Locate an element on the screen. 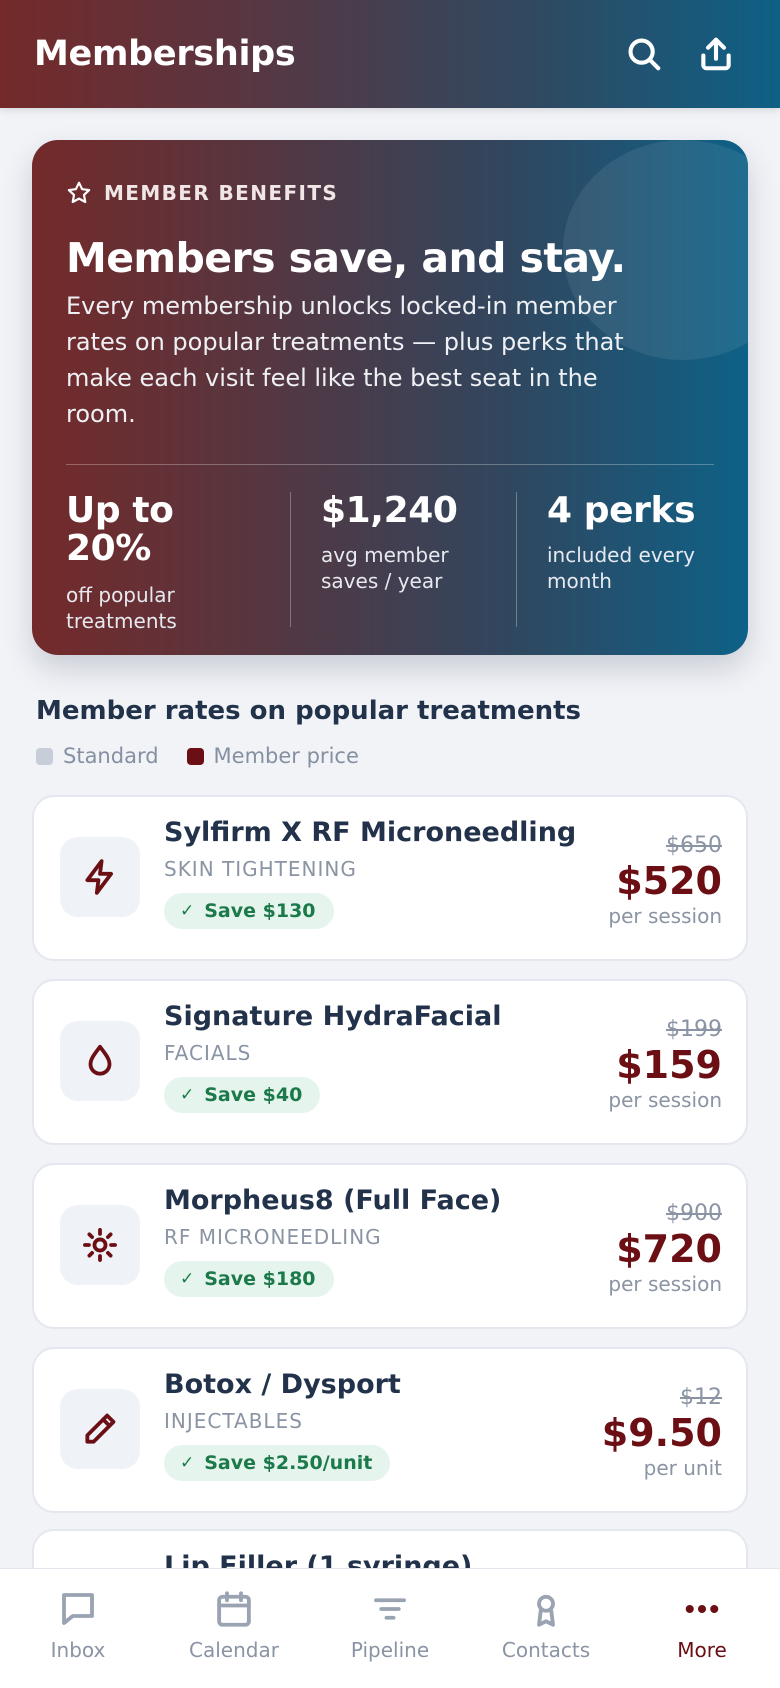 The image size is (780, 1688). stat-label: avg member saves / year is located at coordinates (385, 568).